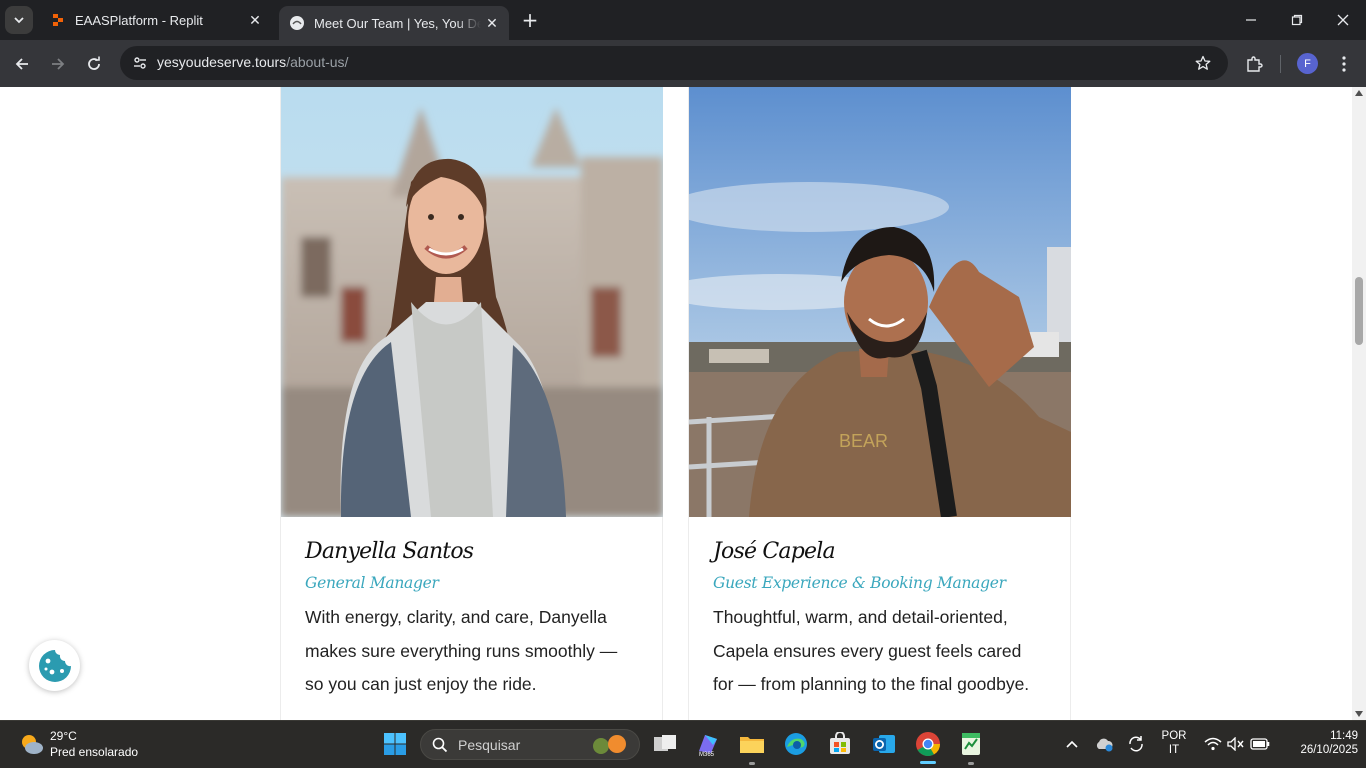 The image size is (1366, 768). I want to click on page-scrollbar, so click(1359, 403).